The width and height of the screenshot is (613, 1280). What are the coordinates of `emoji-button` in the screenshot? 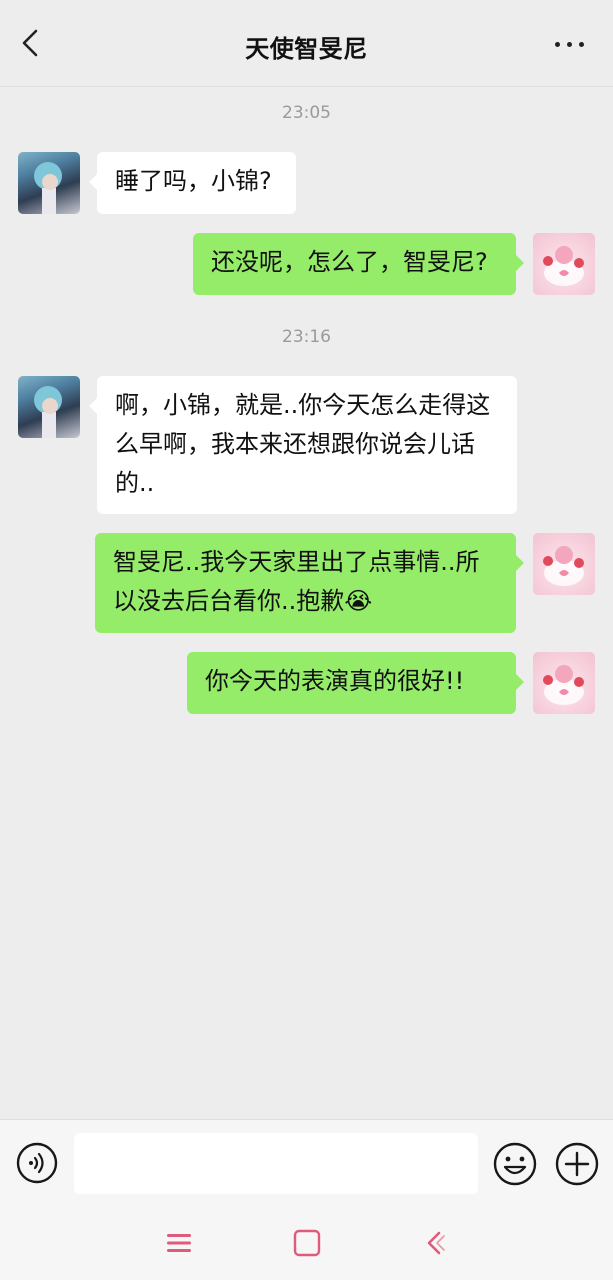 It's located at (515, 1164).